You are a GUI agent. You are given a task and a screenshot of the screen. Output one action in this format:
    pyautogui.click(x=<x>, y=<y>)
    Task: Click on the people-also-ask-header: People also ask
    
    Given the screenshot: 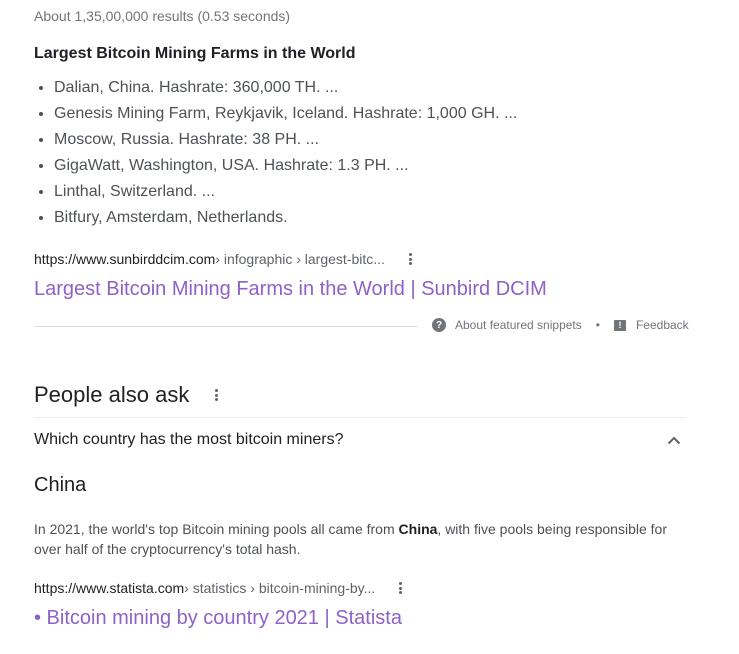 What is the action you would take?
    pyautogui.click(x=129, y=395)
    